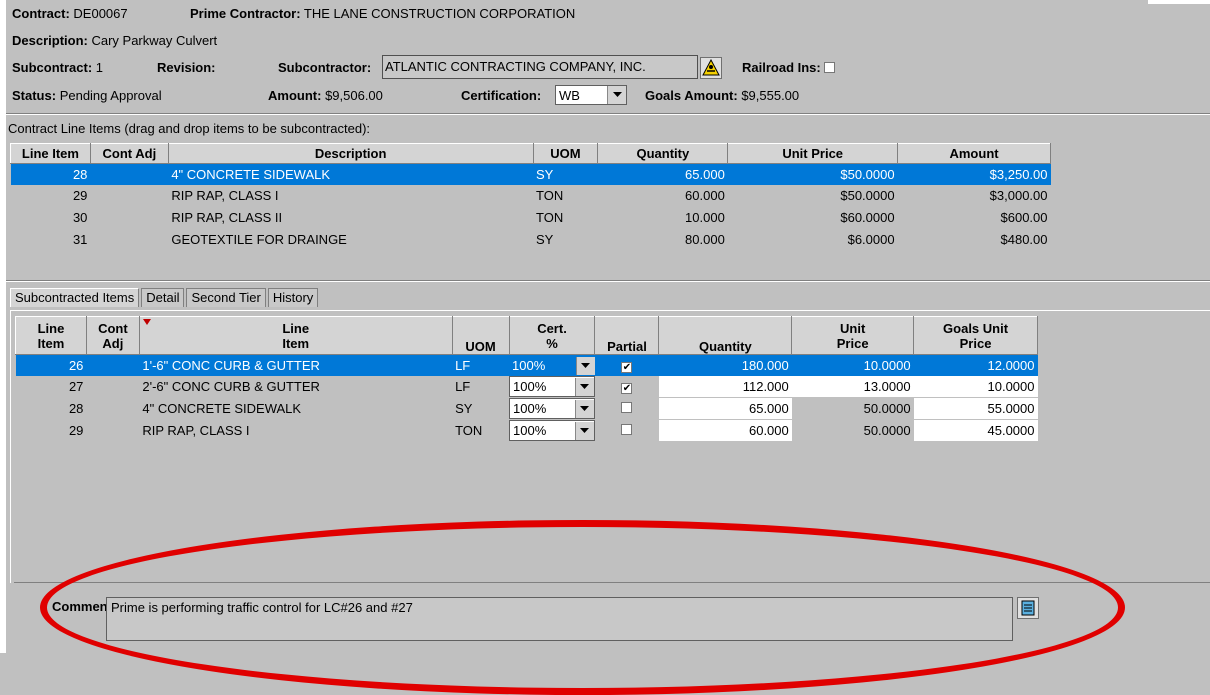  I want to click on cell-amount: $600.00, so click(974, 217).